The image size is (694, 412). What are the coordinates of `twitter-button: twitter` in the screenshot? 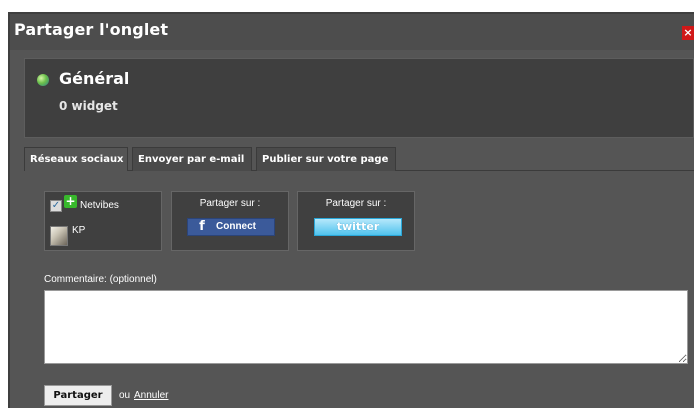 It's located at (358, 227).